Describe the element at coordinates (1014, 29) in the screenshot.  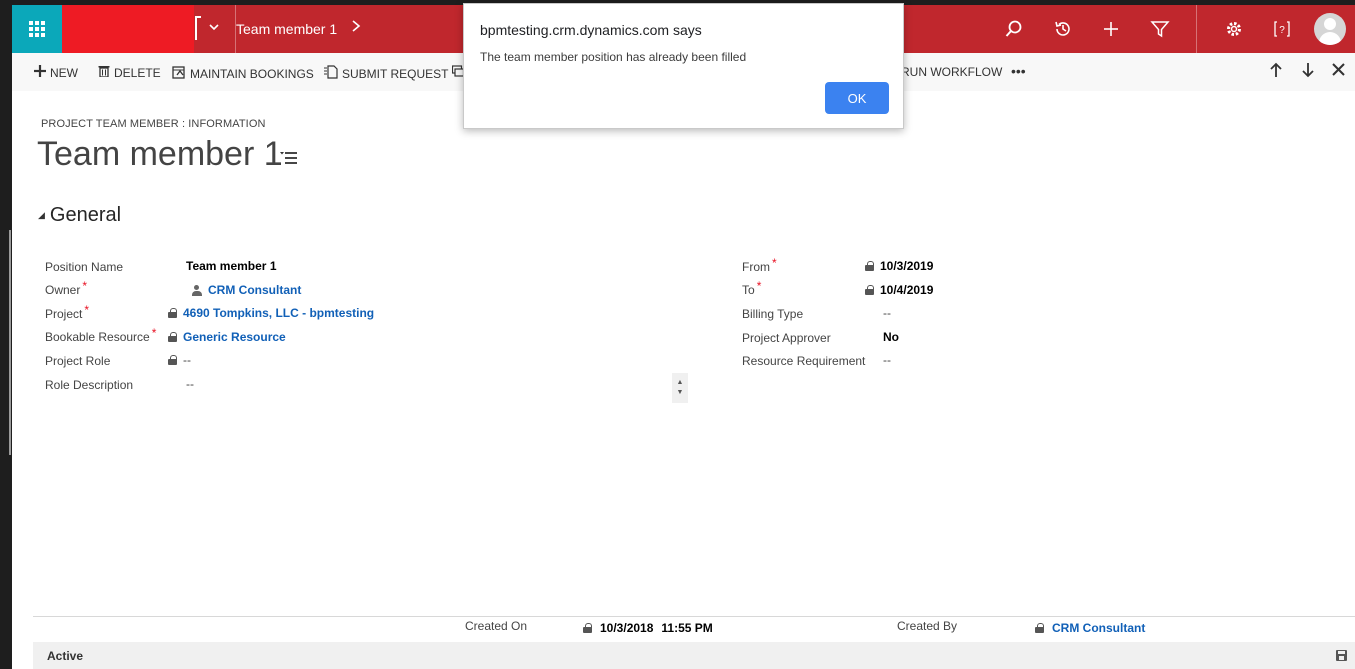
I see `search-icon` at that location.